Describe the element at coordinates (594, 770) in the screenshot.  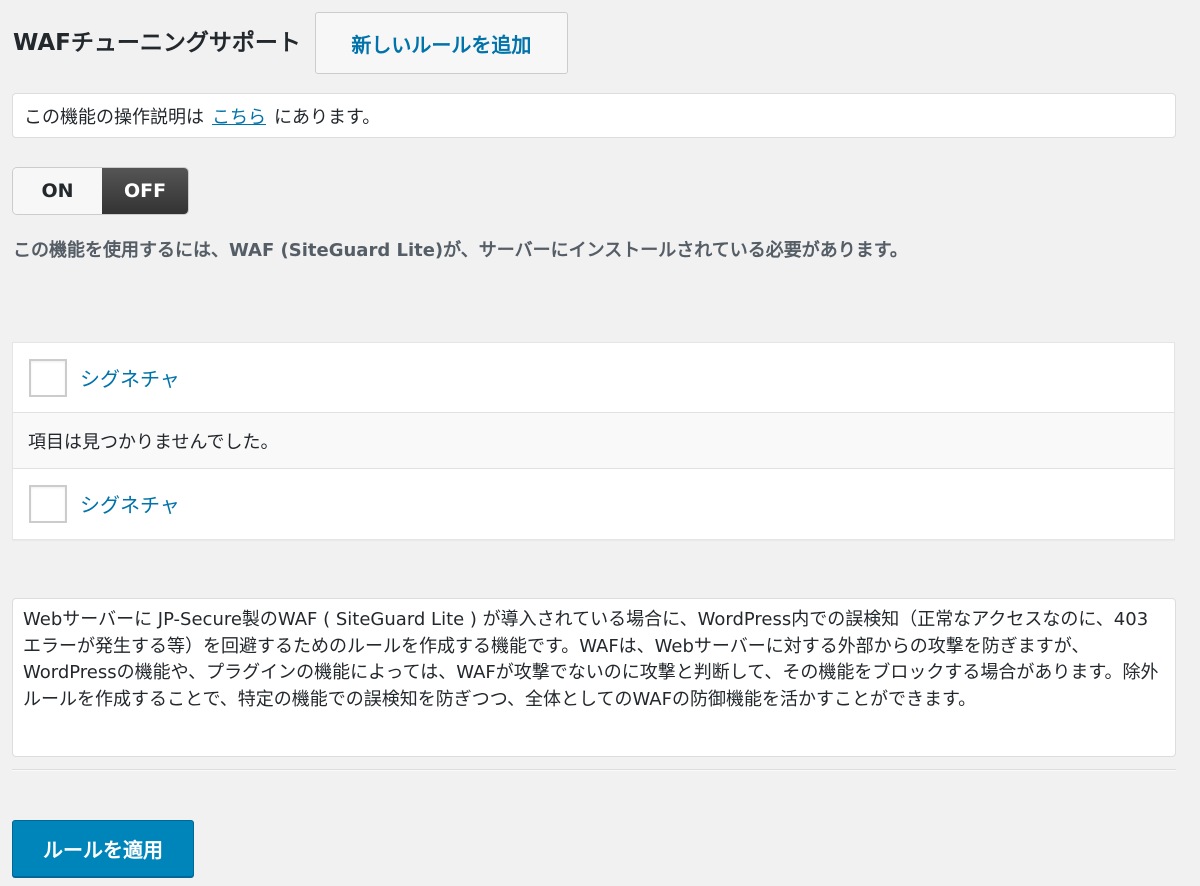
I see `section-divider` at that location.